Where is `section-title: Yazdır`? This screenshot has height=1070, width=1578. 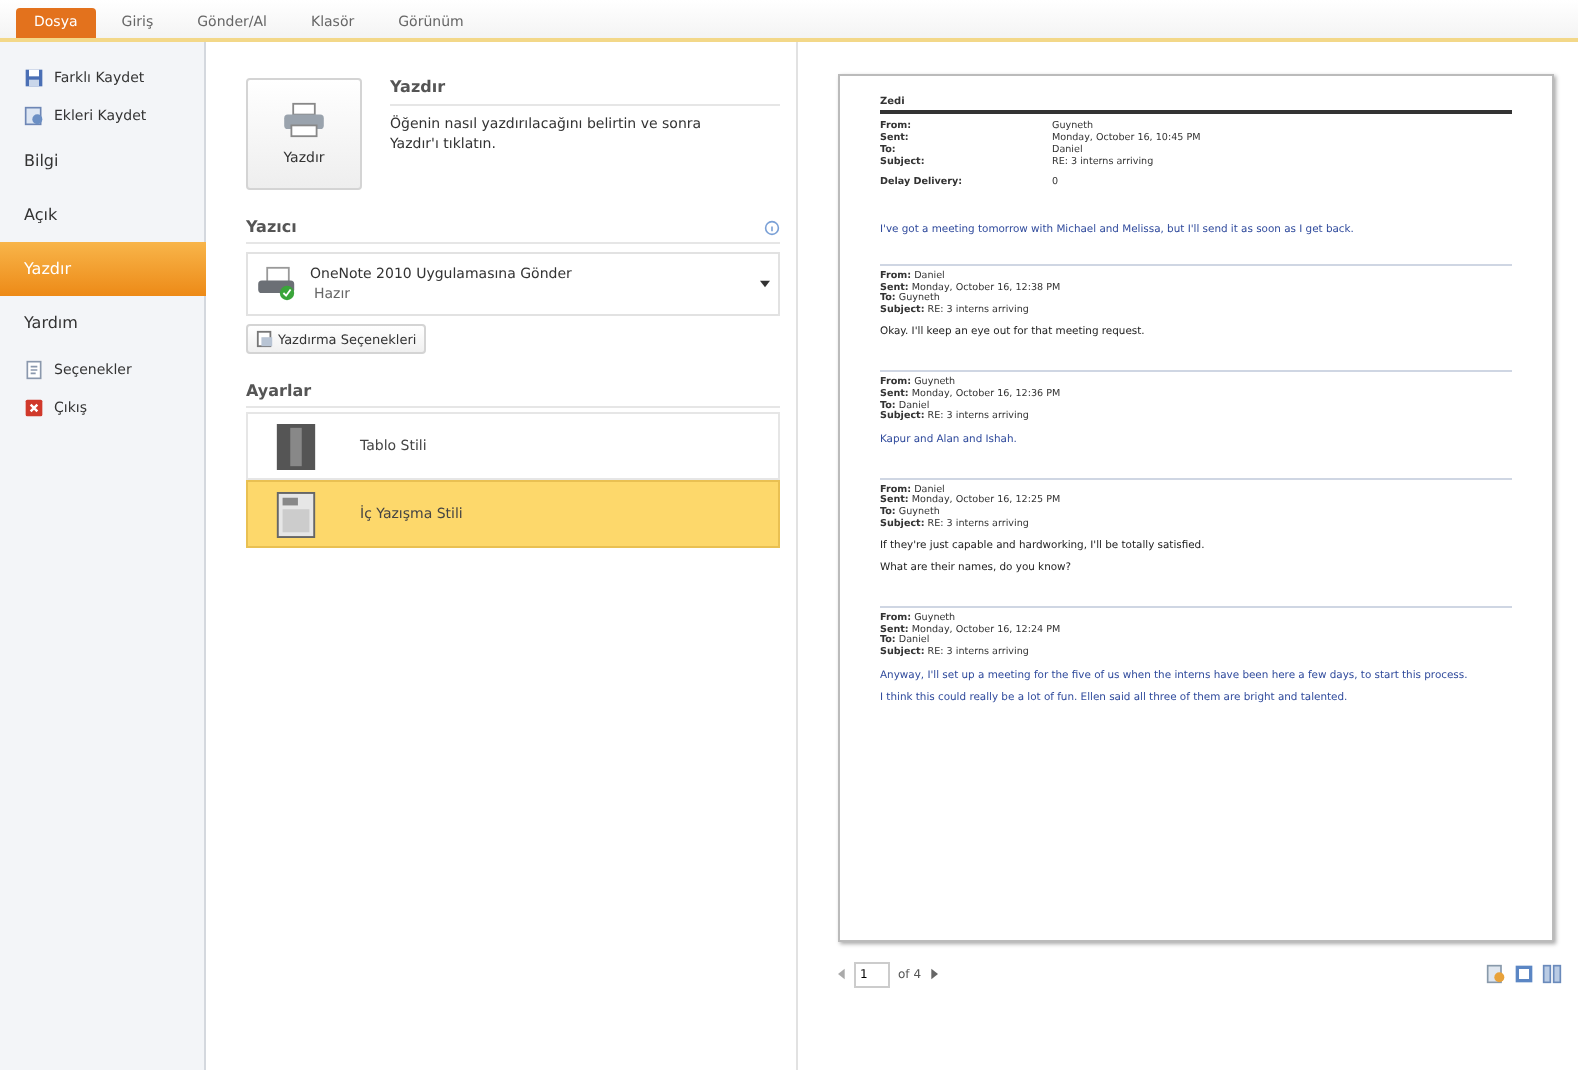 section-title: Yazdır is located at coordinates (585, 92).